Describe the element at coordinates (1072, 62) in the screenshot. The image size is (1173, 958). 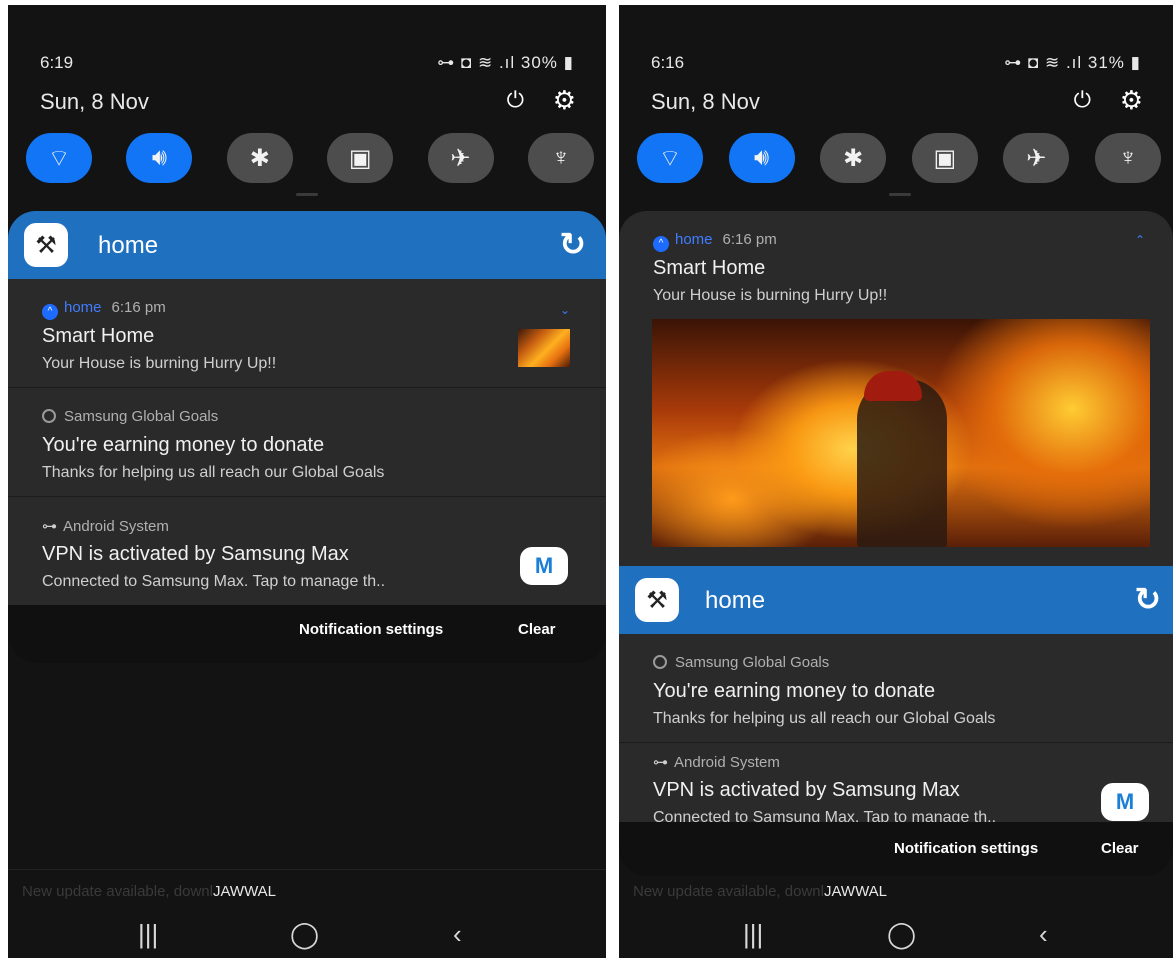
I see `system-status-icons: ⊶ ◘ ≋ .ıl 31% ▮` at that location.